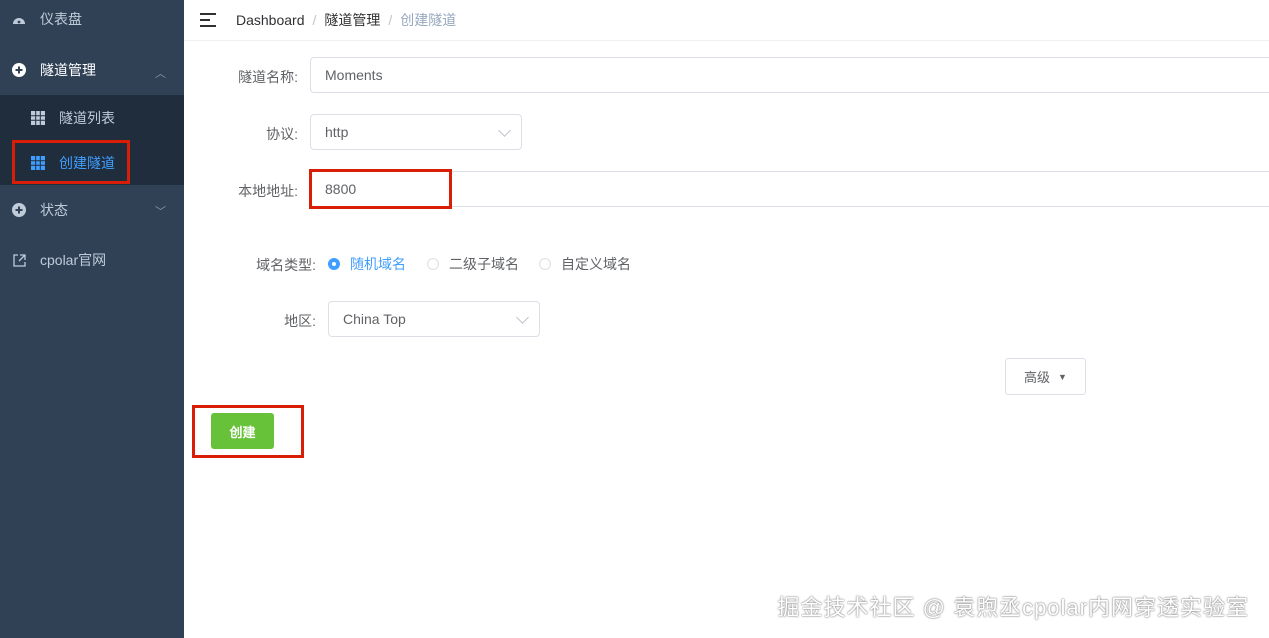 Image resolution: width=1269 pixels, height=638 pixels. I want to click on breadcrumb: Dashboard / 隧道管理 / 创建隧道, so click(346, 20).